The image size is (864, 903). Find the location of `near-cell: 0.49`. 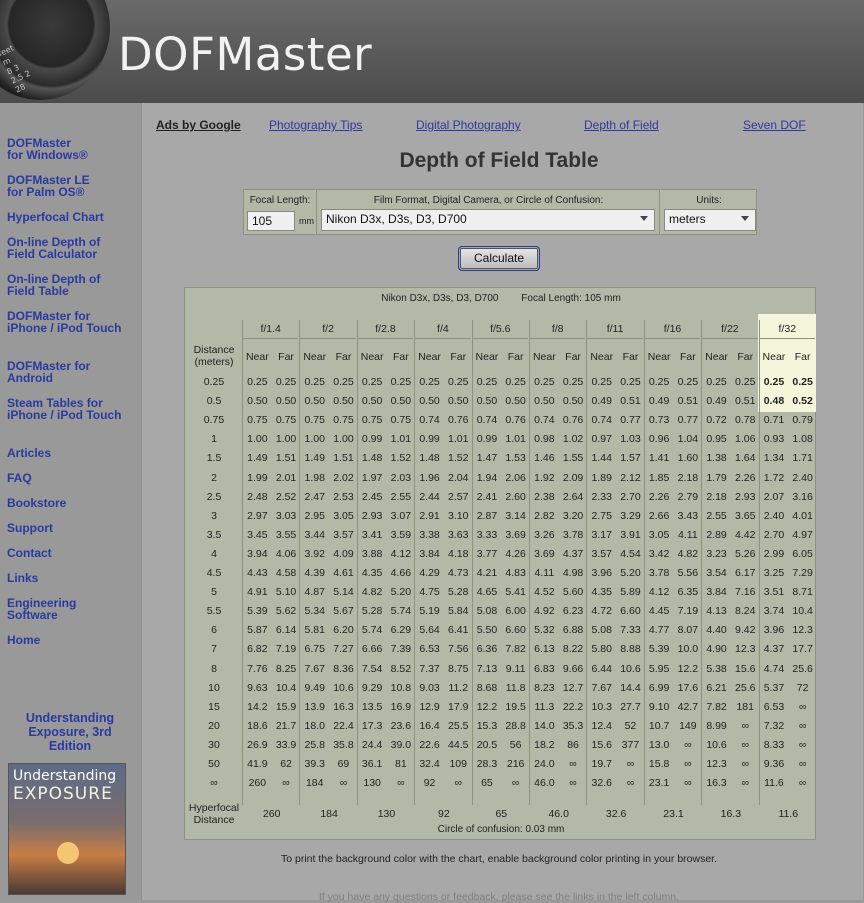

near-cell: 0.49 is located at coordinates (659, 401).